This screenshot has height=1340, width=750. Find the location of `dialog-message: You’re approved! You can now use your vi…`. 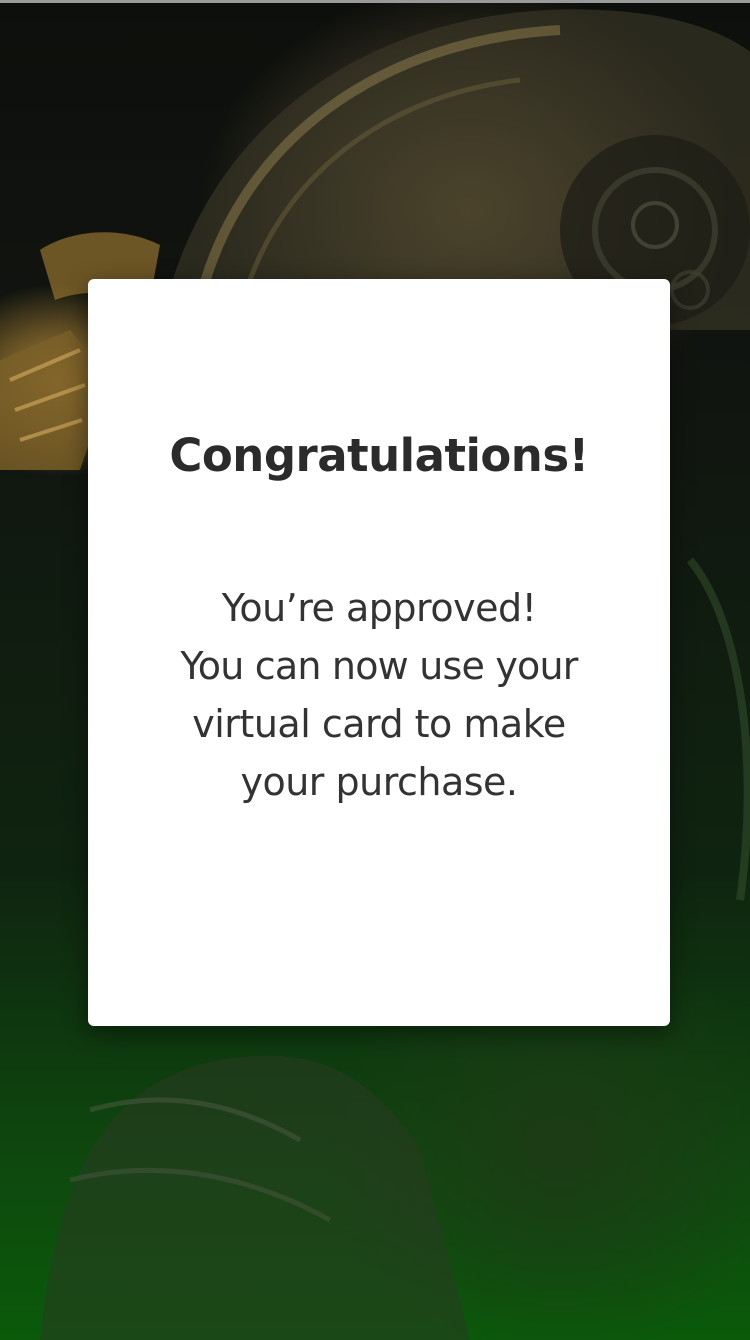

dialog-message: You’re approved! You can now use your vi… is located at coordinates (379, 695).